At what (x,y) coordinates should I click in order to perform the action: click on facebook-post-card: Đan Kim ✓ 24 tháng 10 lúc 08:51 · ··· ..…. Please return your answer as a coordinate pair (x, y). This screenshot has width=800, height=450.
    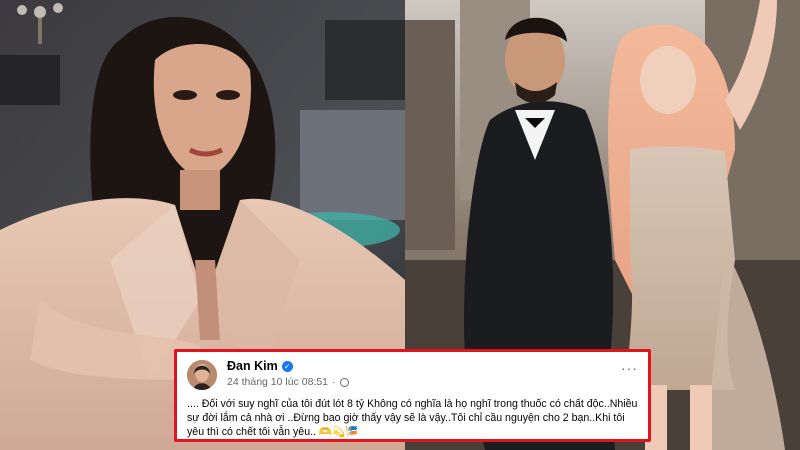
    Looking at the image, I should click on (412, 395).